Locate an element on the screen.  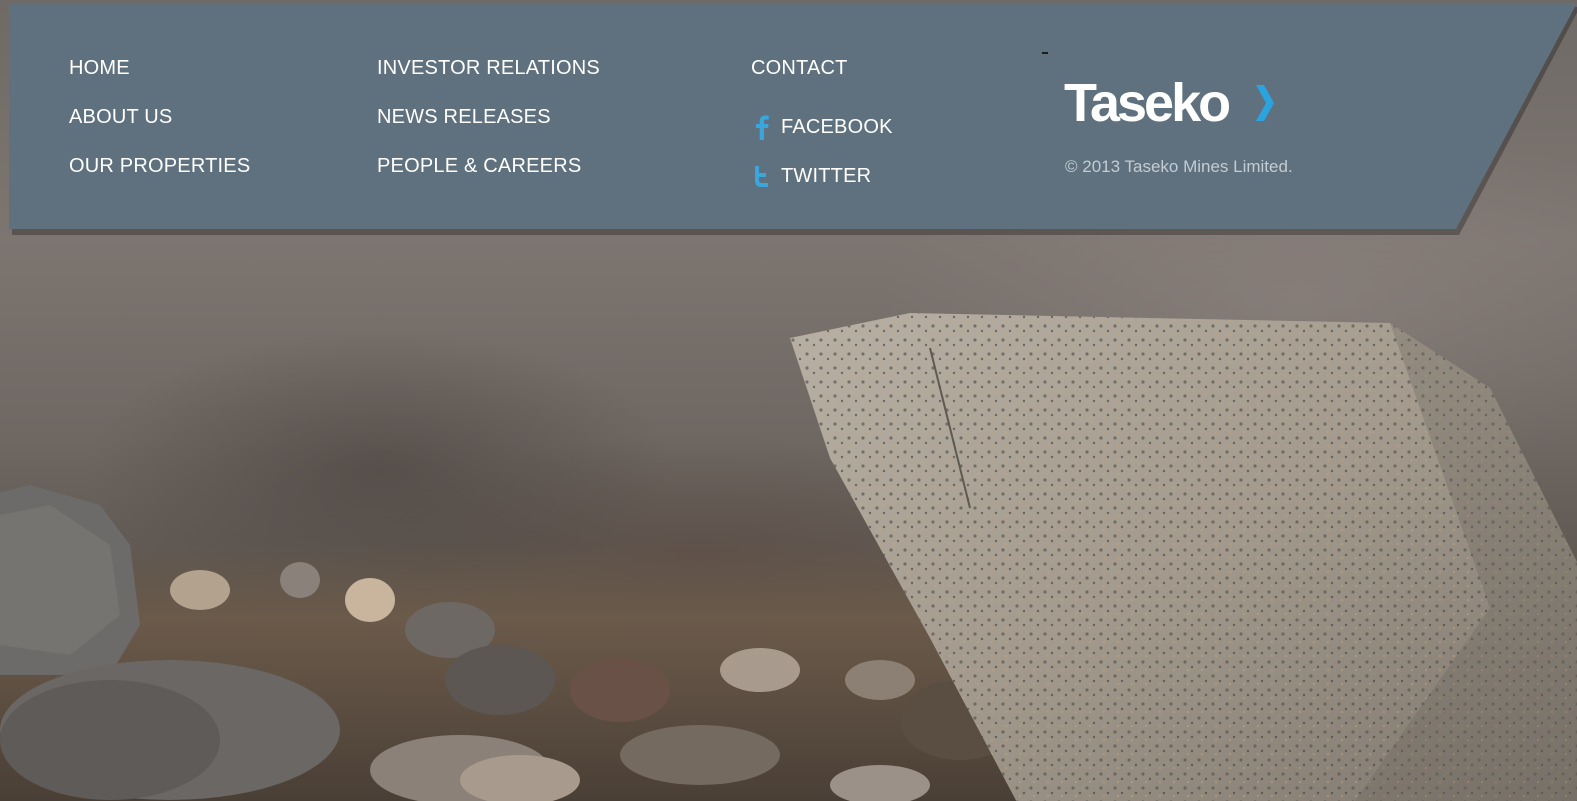
facebook-label: FACEBOOK is located at coordinates (837, 126).